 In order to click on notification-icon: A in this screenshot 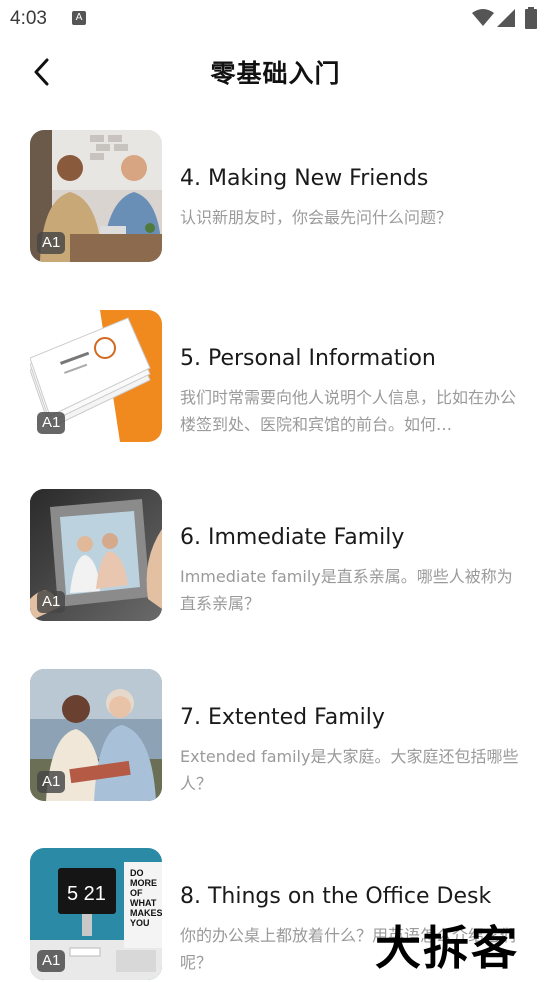, I will do `click(79, 18)`.